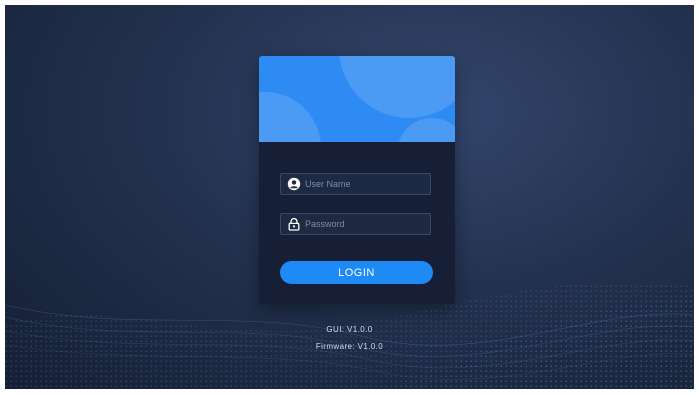 The width and height of the screenshot is (699, 394). Describe the element at coordinates (294, 224) in the screenshot. I see `lock-icon` at that location.